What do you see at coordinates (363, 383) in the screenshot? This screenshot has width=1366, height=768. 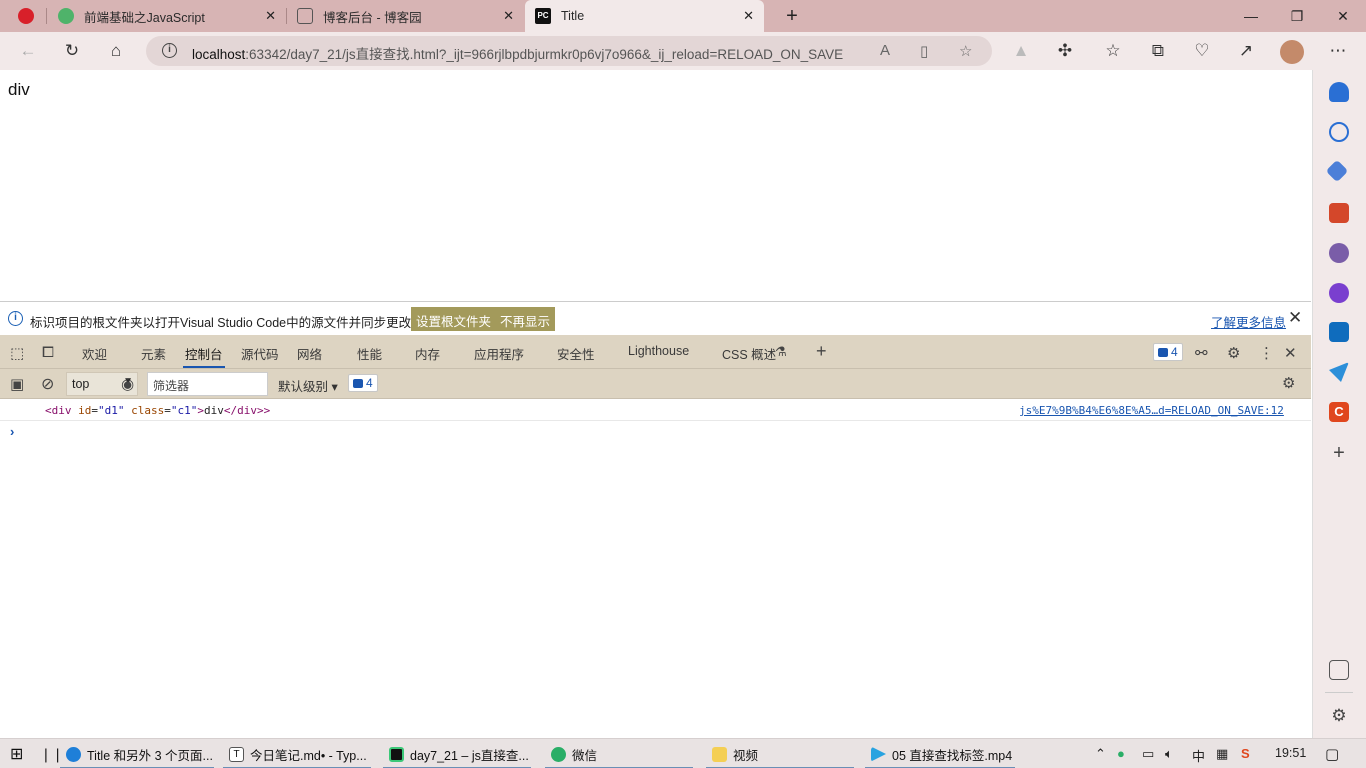 I see `filter-issues-badge: 4` at bounding box center [363, 383].